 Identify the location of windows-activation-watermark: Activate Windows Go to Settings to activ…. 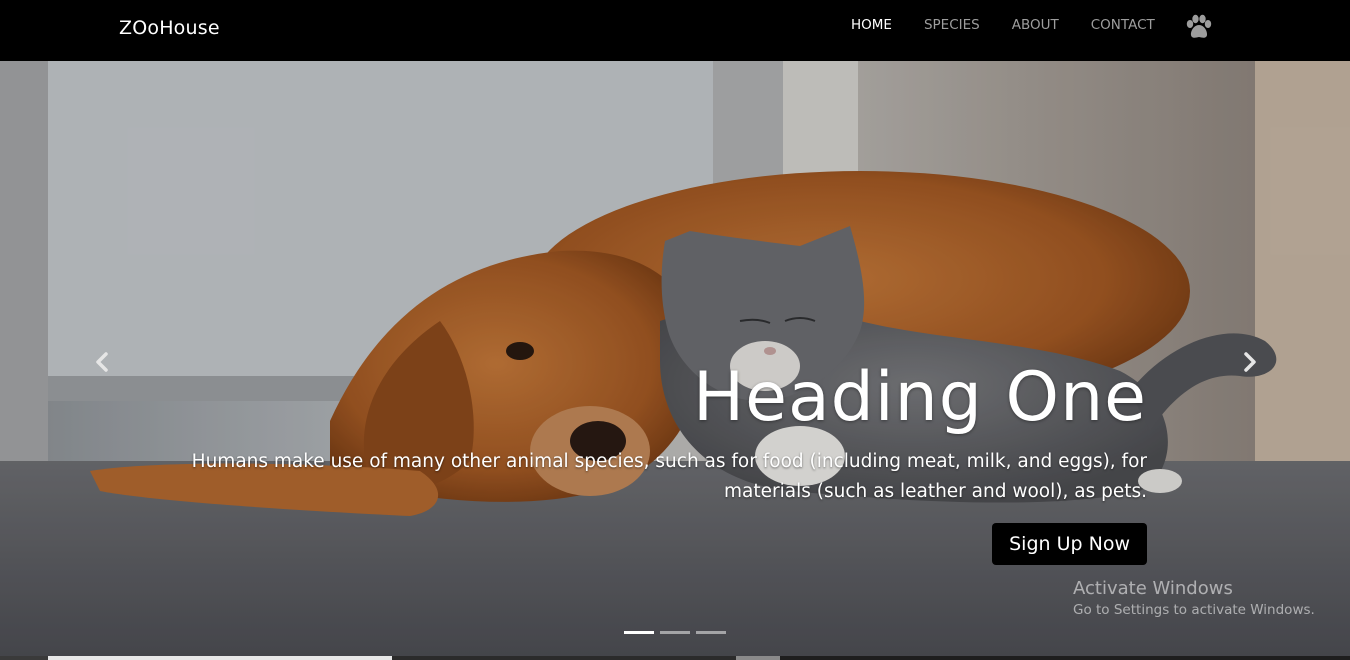
(1194, 599).